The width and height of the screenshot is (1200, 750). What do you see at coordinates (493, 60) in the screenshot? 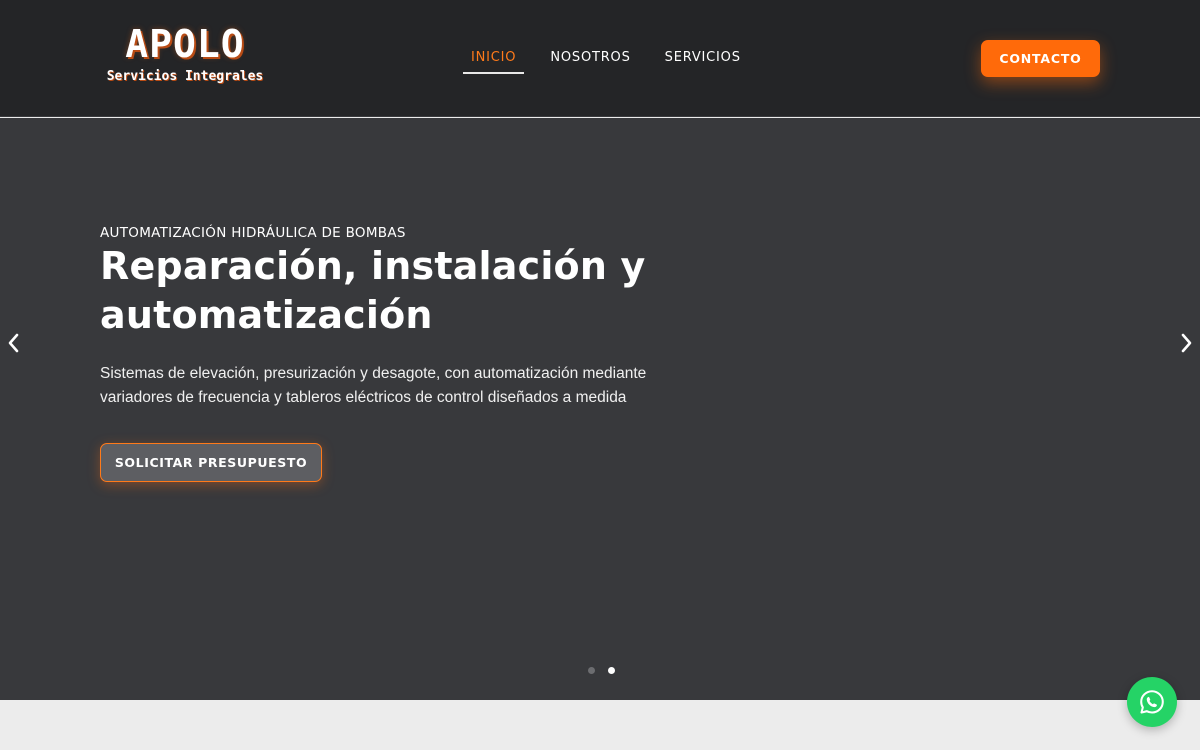
I see `nav-item-inicio: INICIO` at bounding box center [493, 60].